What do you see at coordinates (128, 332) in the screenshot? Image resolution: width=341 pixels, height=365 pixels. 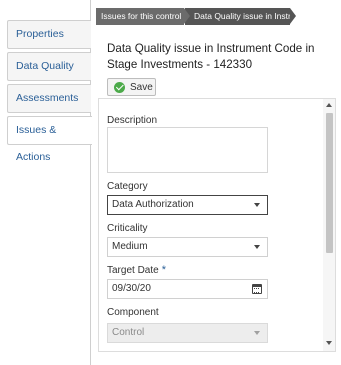 I see `component-value: Control` at bounding box center [128, 332].